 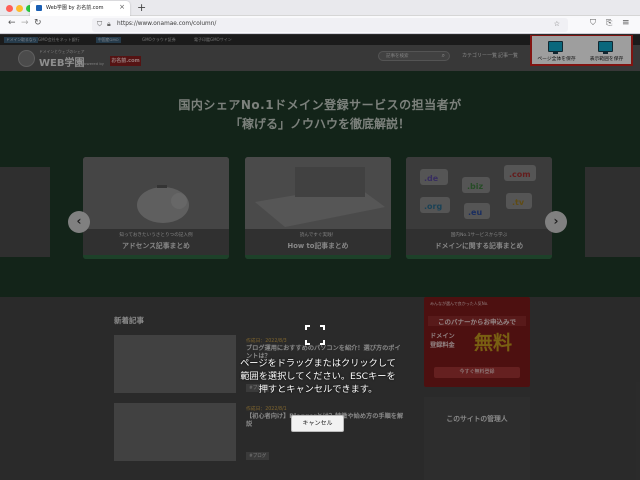 What do you see at coordinates (39, 8) in the screenshot?
I see `favicon-icon` at bounding box center [39, 8].